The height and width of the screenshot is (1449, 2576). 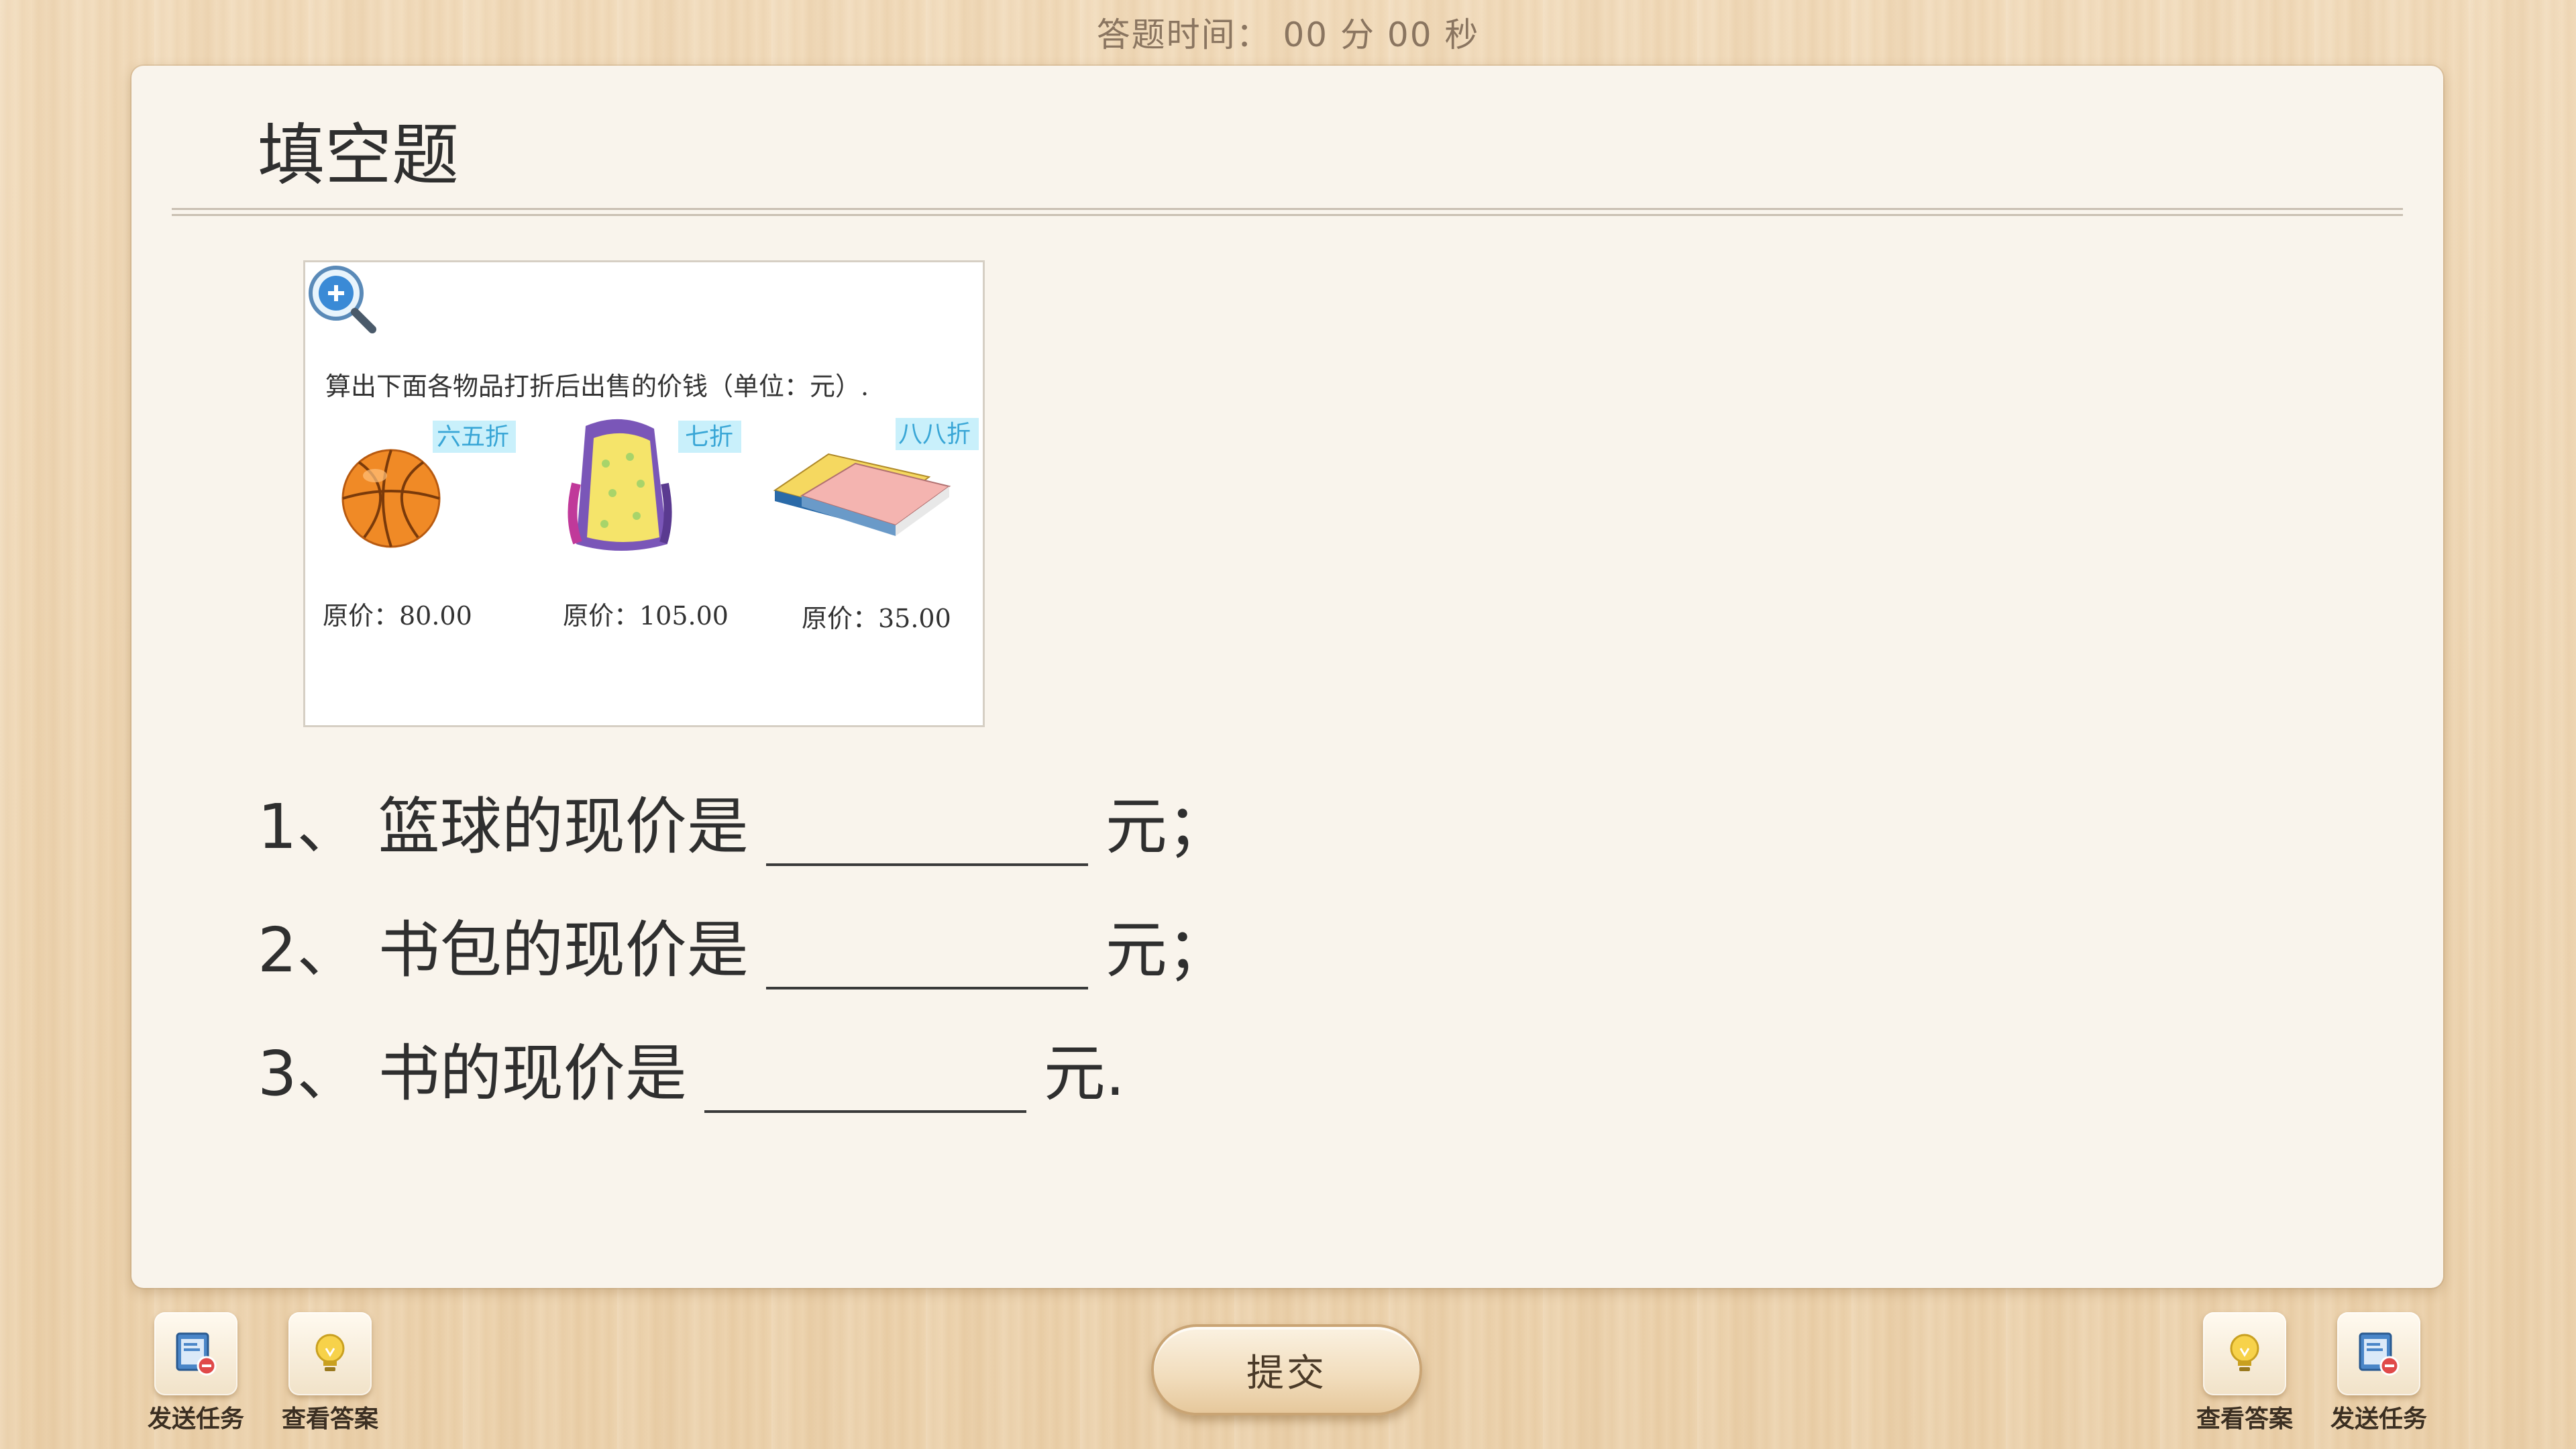 What do you see at coordinates (620, 485) in the screenshot?
I see `backpack-image` at bounding box center [620, 485].